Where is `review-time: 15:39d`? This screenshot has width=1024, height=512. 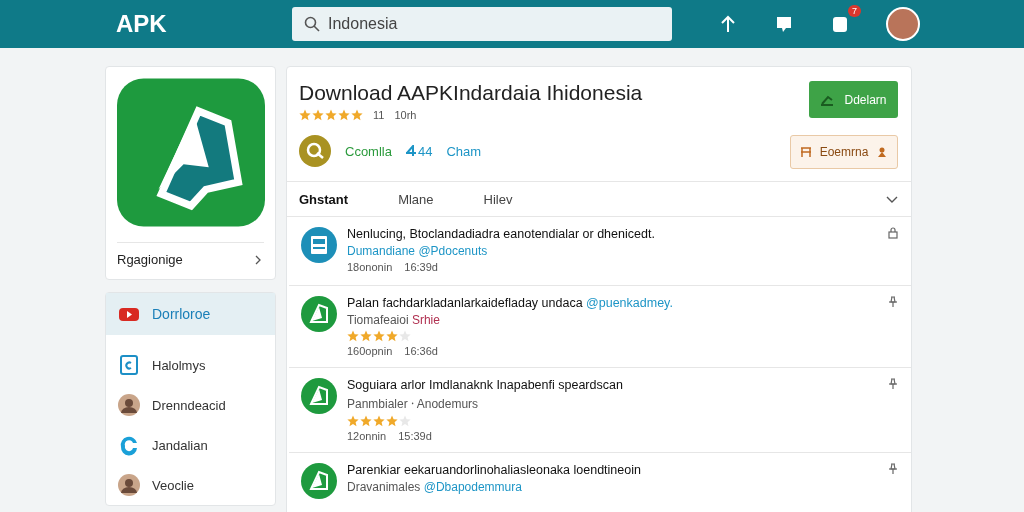
review-time: 15:39d is located at coordinates (415, 436).